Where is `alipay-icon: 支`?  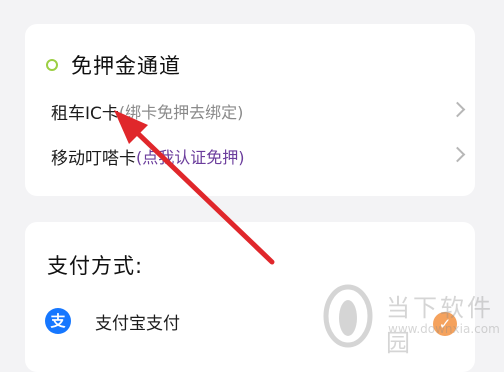 alipay-icon: 支 is located at coordinates (58, 321).